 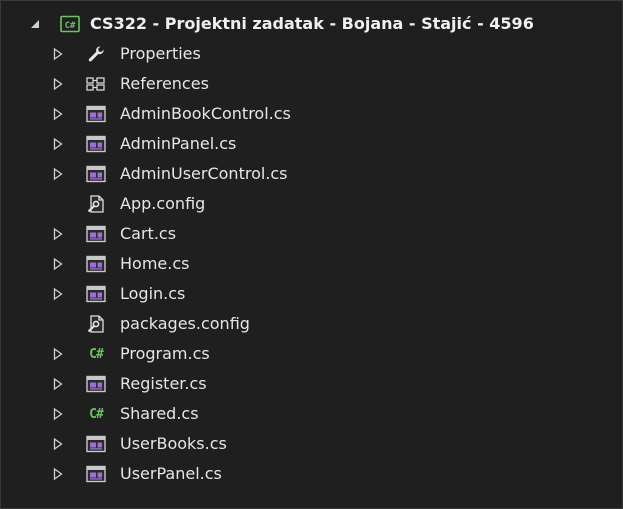 What do you see at coordinates (311, 324) in the screenshot?
I see `tree-item: packages.config` at bounding box center [311, 324].